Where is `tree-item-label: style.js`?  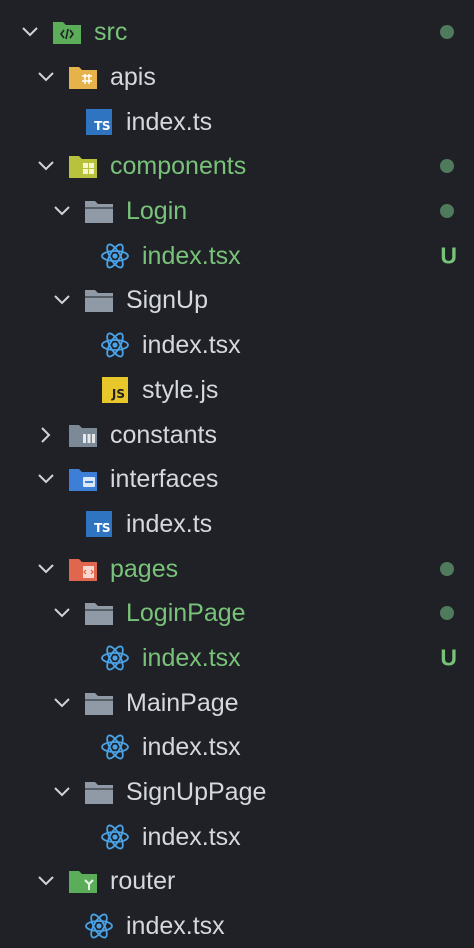 tree-item-label: style.js is located at coordinates (180, 389).